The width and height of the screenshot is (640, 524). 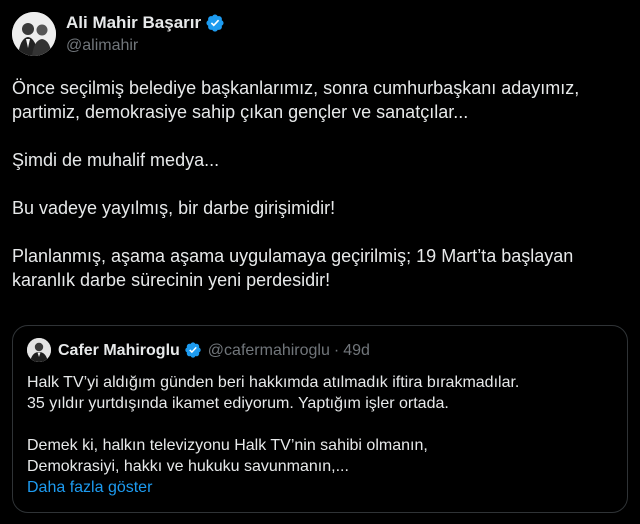 What do you see at coordinates (119, 351) in the screenshot?
I see `quoted-author-name: Cafer Mahiroglu` at bounding box center [119, 351].